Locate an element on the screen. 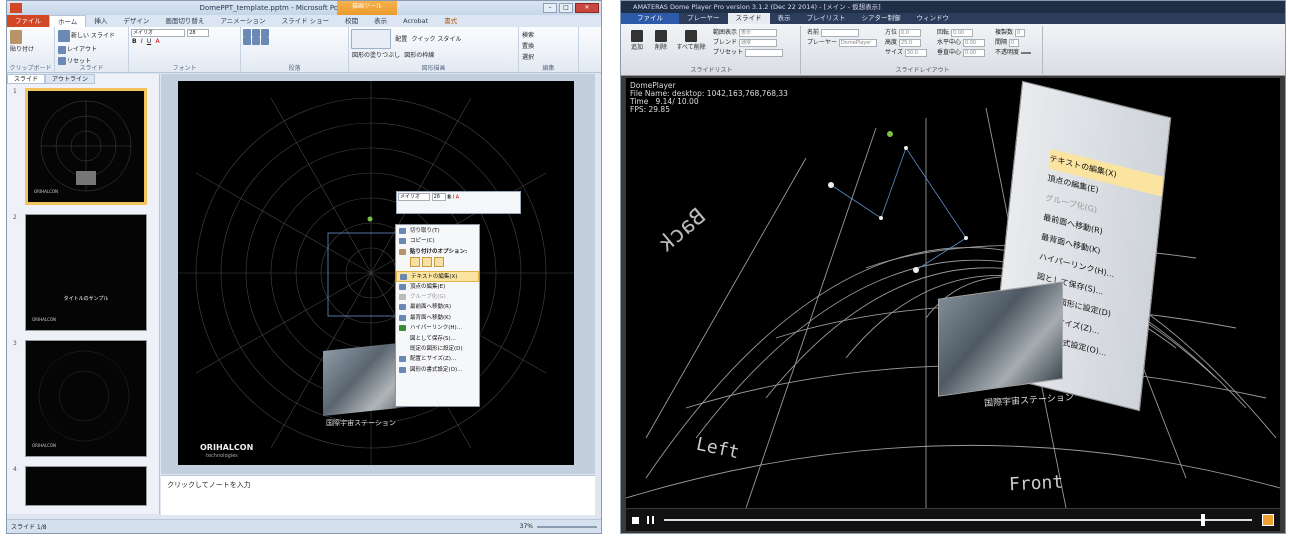  preset-select is located at coordinates (763, 52).